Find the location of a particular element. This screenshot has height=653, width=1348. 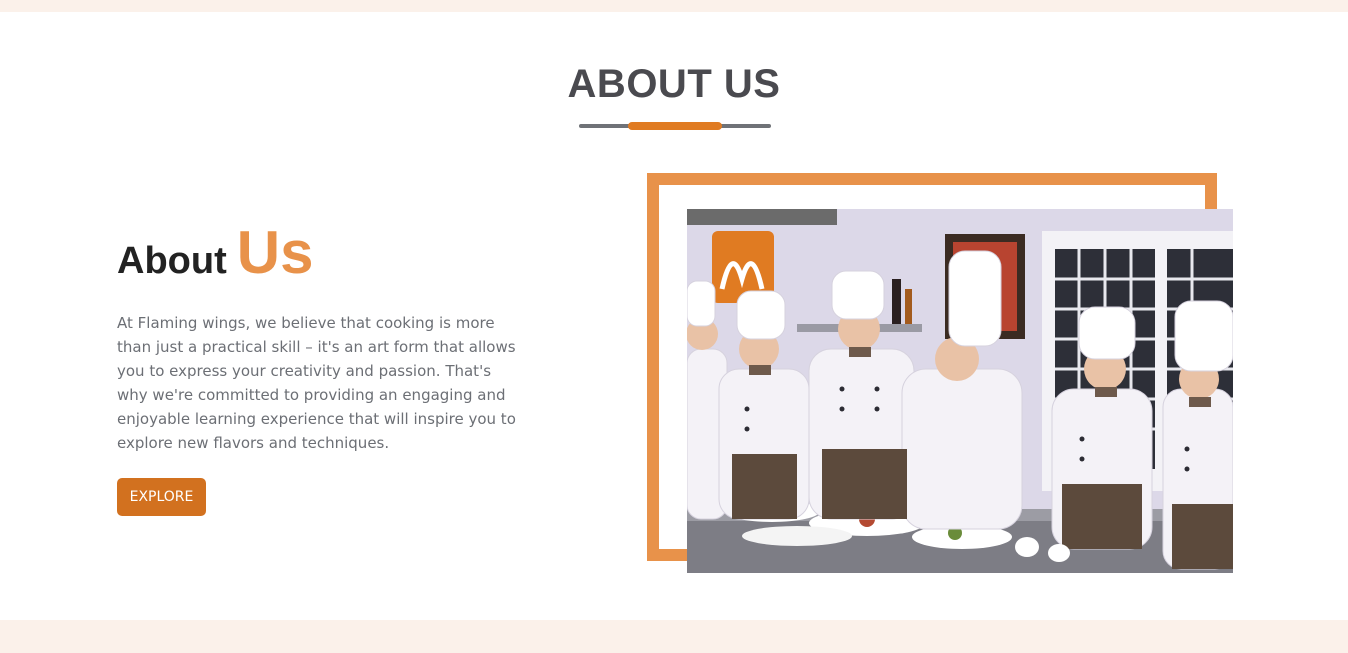

title-underline-accent is located at coordinates (675, 126).